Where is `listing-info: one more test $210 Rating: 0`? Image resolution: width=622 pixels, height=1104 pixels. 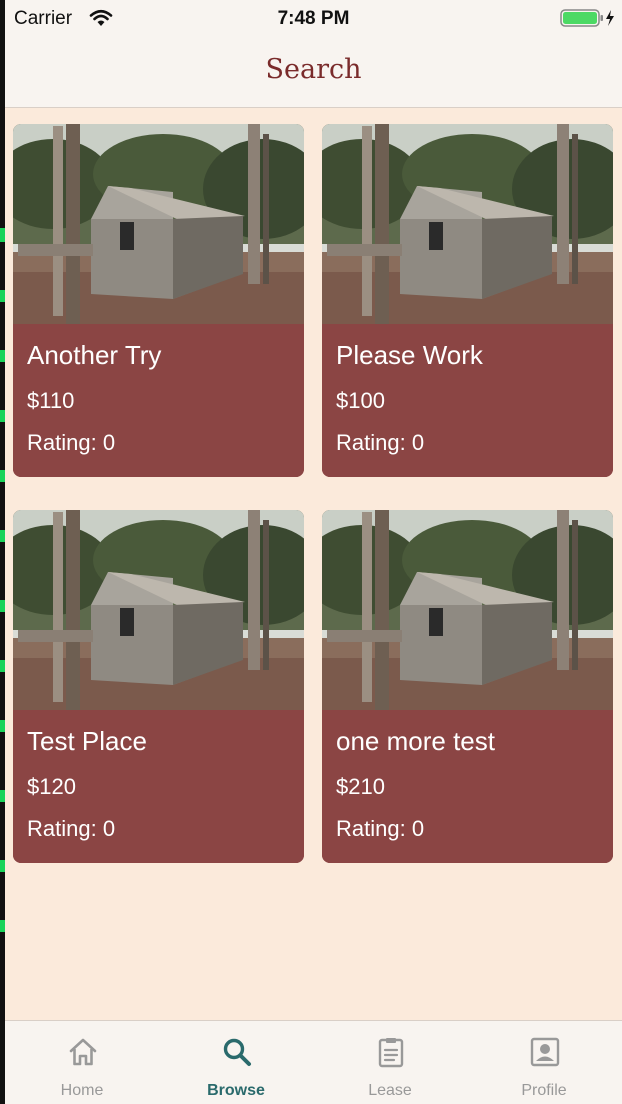 listing-info: one more test $210 Rating: 0 is located at coordinates (467, 786).